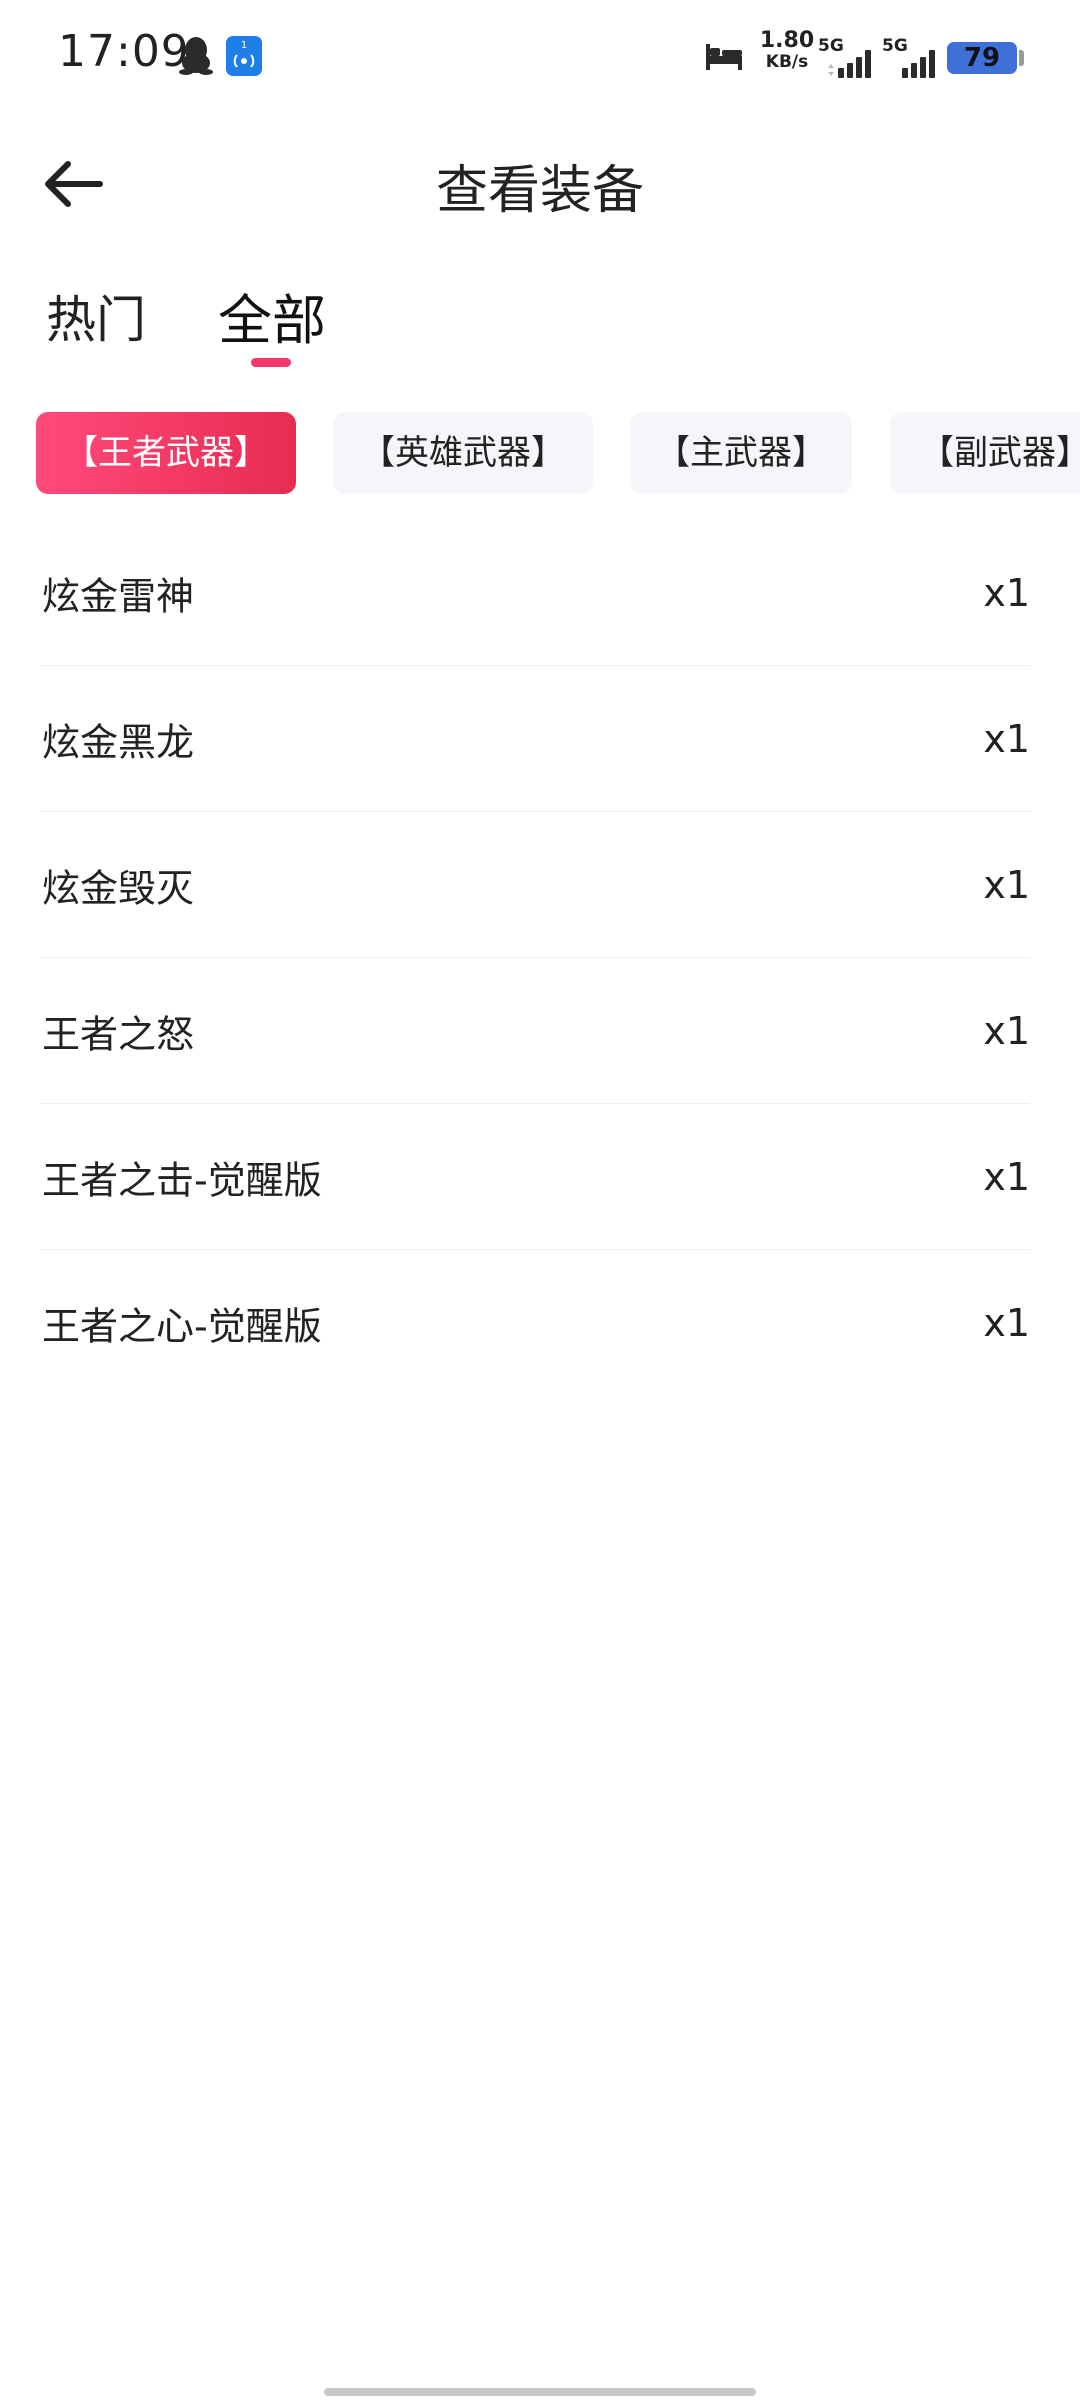 The width and height of the screenshot is (1080, 2400). I want to click on status-bar: 17:09 1 1.80 KB/s 5G 5G 79, so click(540, 57).